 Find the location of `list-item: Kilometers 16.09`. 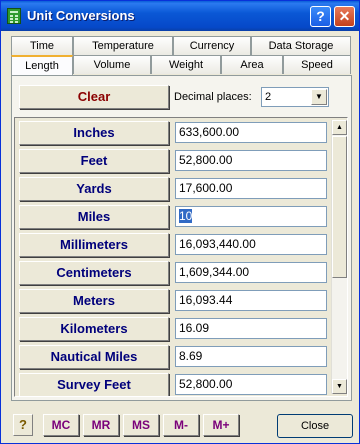

list-item: Kilometers 16.09 is located at coordinates (173, 329).